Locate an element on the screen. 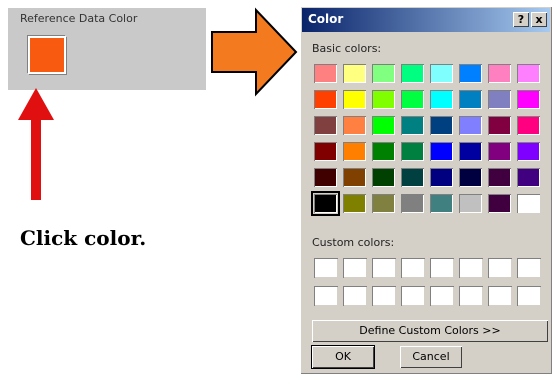 The width and height of the screenshot is (552, 376). custom-colors-grid is located at coordinates (427, 282).